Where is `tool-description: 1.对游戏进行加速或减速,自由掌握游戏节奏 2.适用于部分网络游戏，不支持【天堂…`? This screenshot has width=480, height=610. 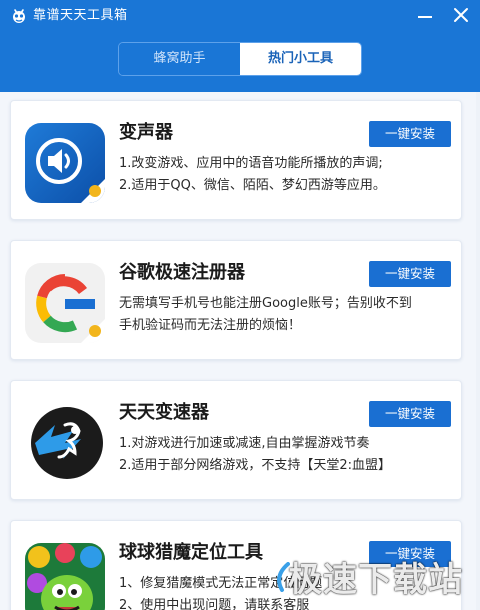
tool-description: 1.对游戏进行加速或减速,自由掌握游戏节奏 2.适用于部分网络游戏，不支持【天堂… is located at coordinates (291, 455).